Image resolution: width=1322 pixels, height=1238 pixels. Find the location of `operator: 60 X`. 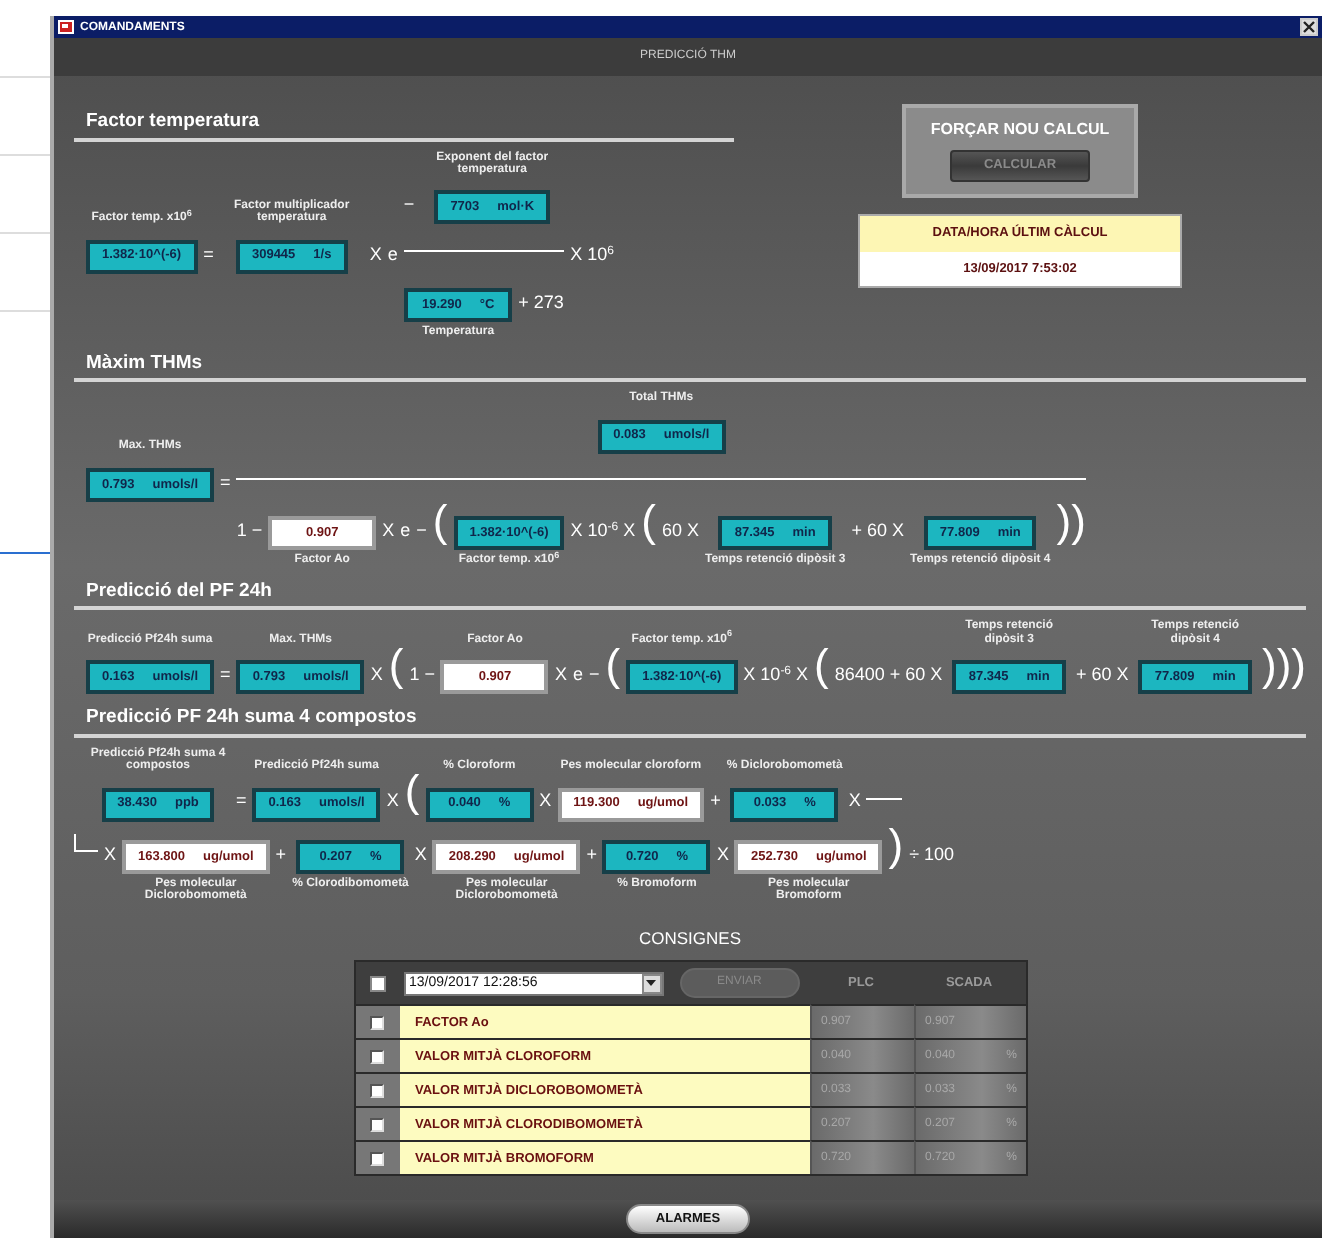

operator: 60 X is located at coordinates (680, 530).